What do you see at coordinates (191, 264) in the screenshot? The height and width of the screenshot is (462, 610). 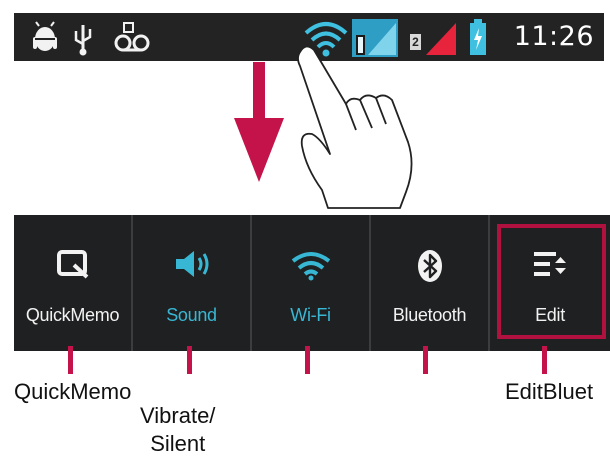 I see `speaker-icon` at bounding box center [191, 264].